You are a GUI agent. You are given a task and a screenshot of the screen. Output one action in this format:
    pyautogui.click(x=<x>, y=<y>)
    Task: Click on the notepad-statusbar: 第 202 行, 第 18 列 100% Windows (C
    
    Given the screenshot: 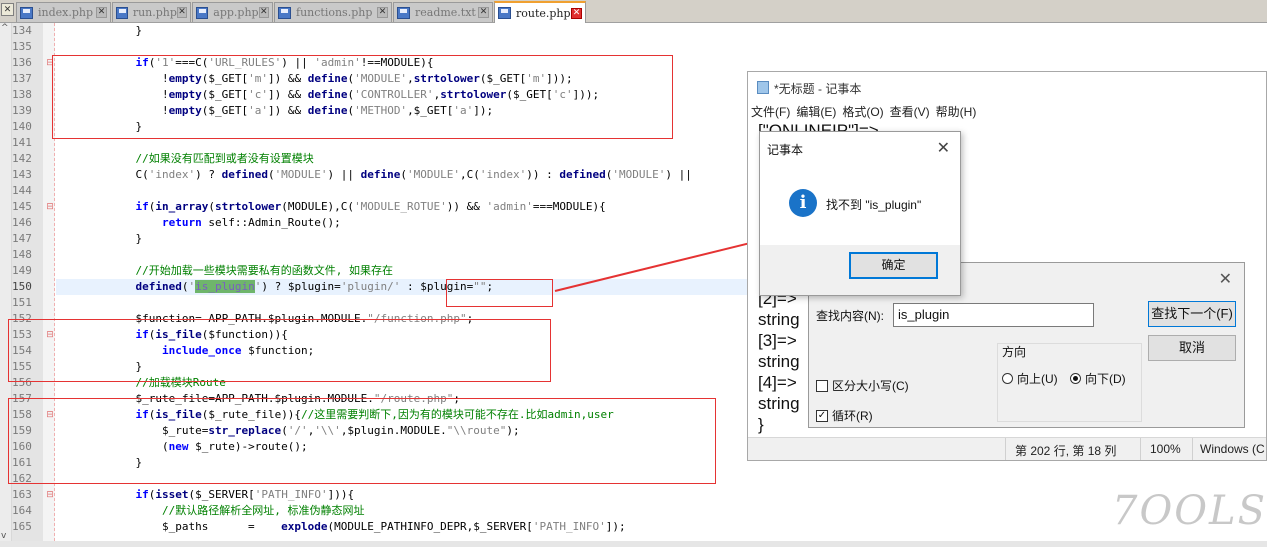 What is the action you would take?
    pyautogui.click(x=1007, y=448)
    